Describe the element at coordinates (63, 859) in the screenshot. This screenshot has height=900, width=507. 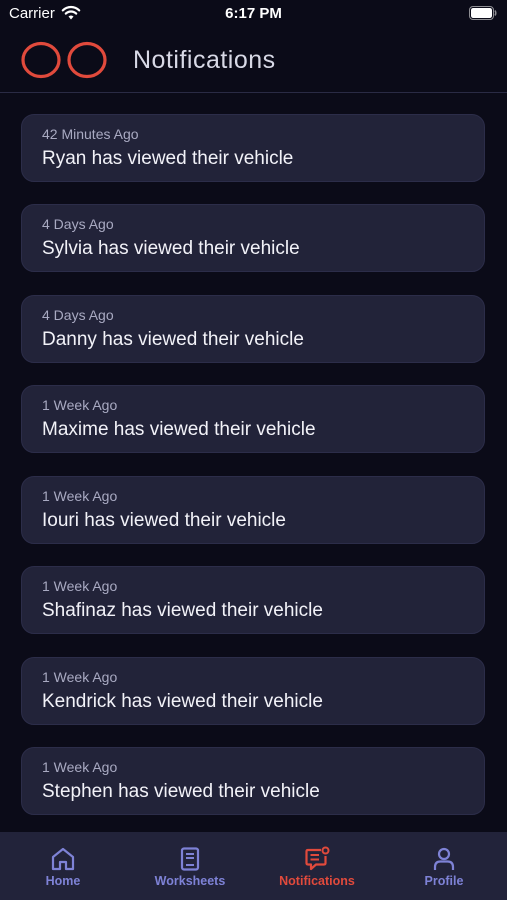
I see `home-icon` at that location.